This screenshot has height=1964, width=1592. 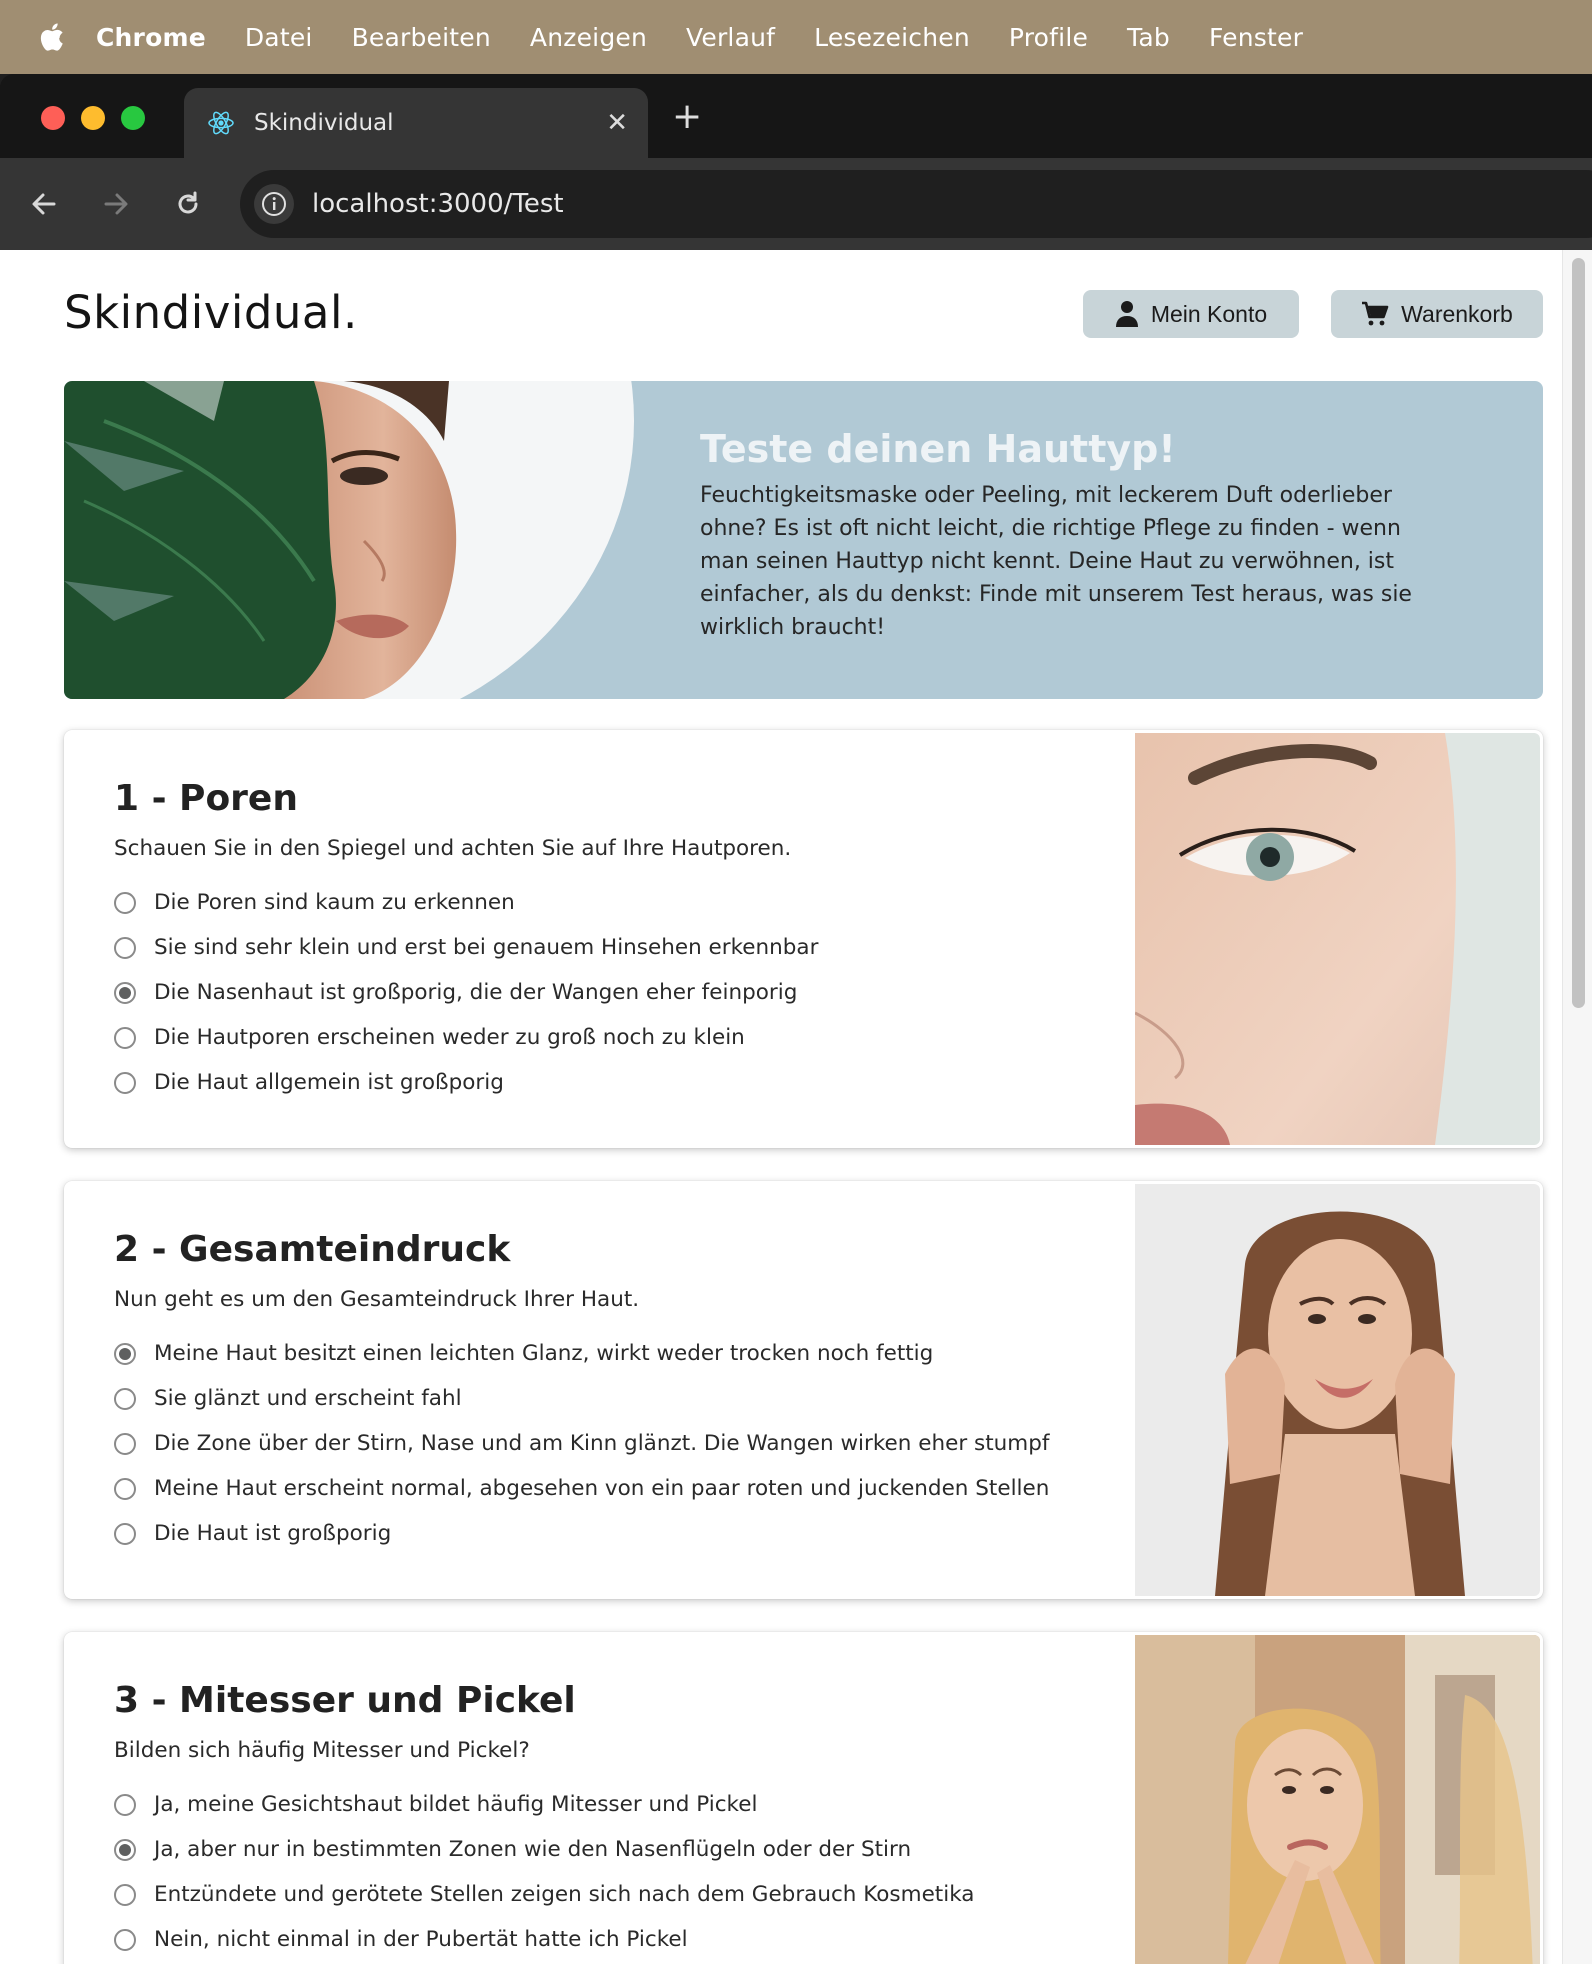 What do you see at coordinates (438, 204) in the screenshot?
I see `url-text: localhost:3000/Test` at bounding box center [438, 204].